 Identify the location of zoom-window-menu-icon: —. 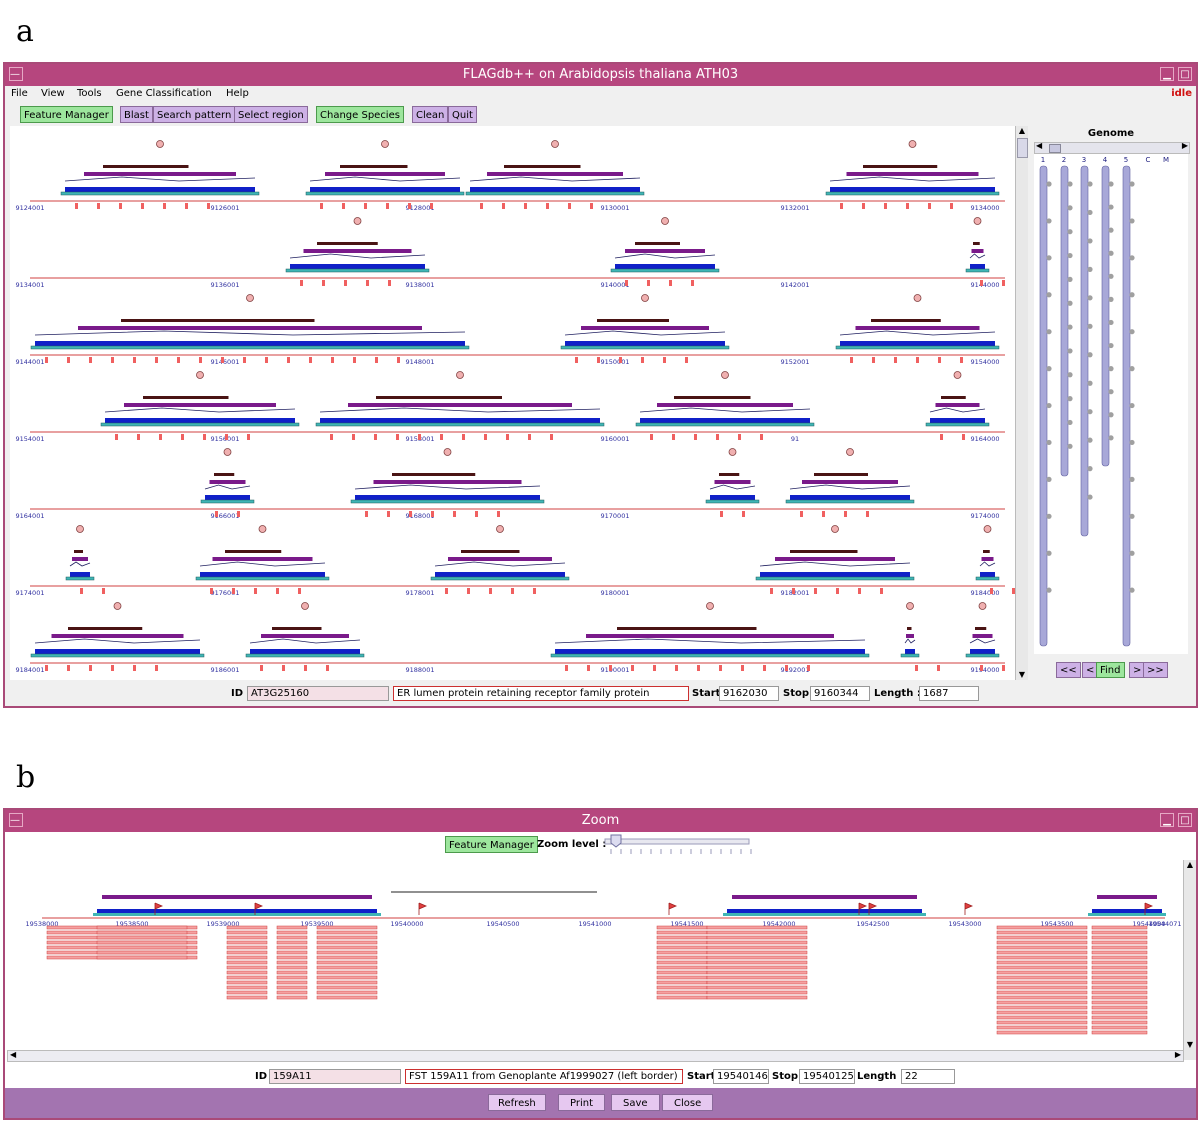
(16, 820).